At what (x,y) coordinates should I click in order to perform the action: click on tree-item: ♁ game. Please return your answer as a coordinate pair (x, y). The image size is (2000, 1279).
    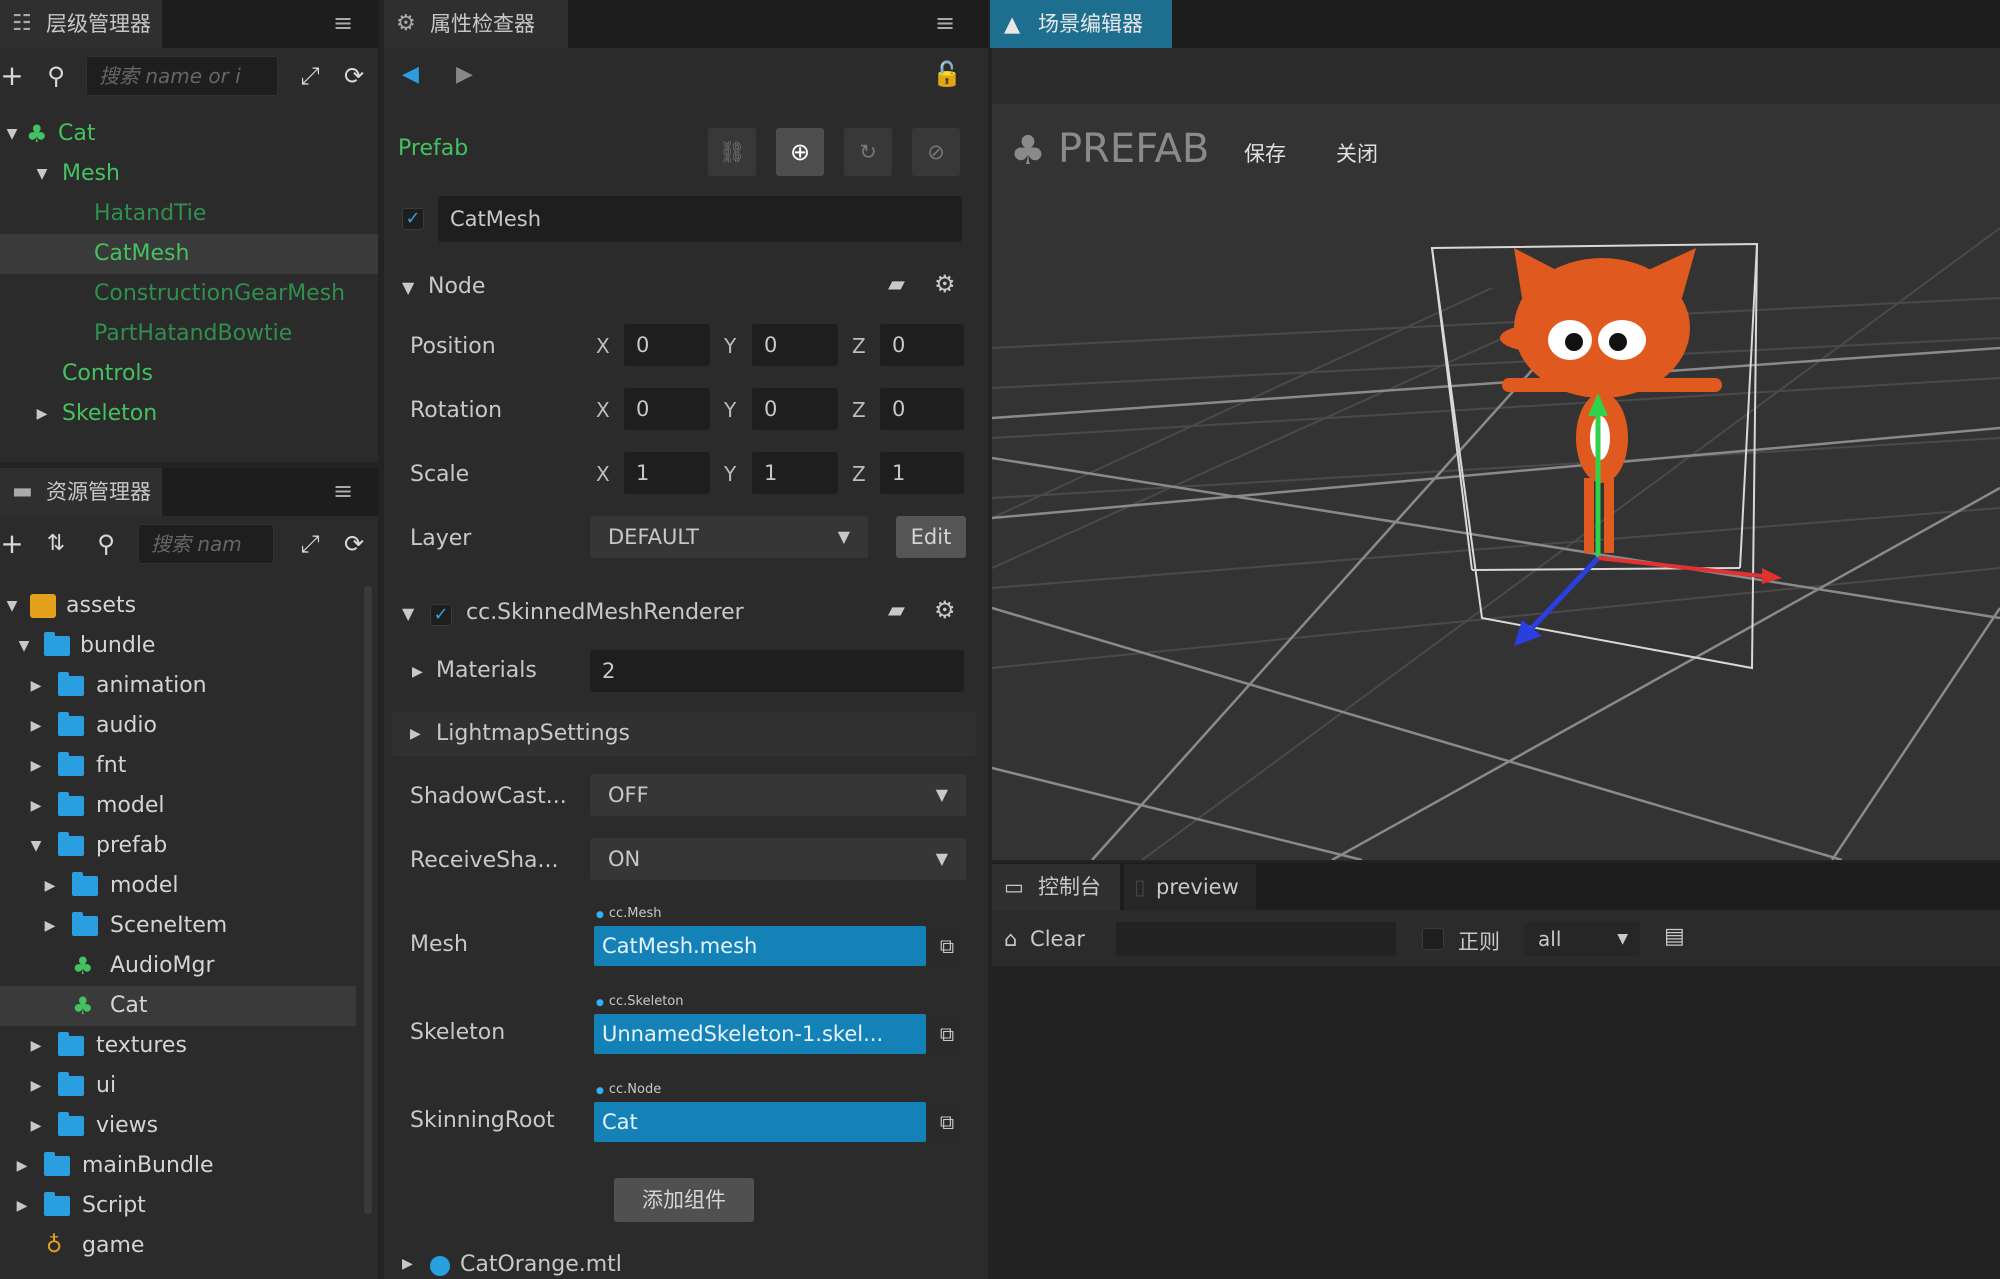
    Looking at the image, I should click on (180, 1246).